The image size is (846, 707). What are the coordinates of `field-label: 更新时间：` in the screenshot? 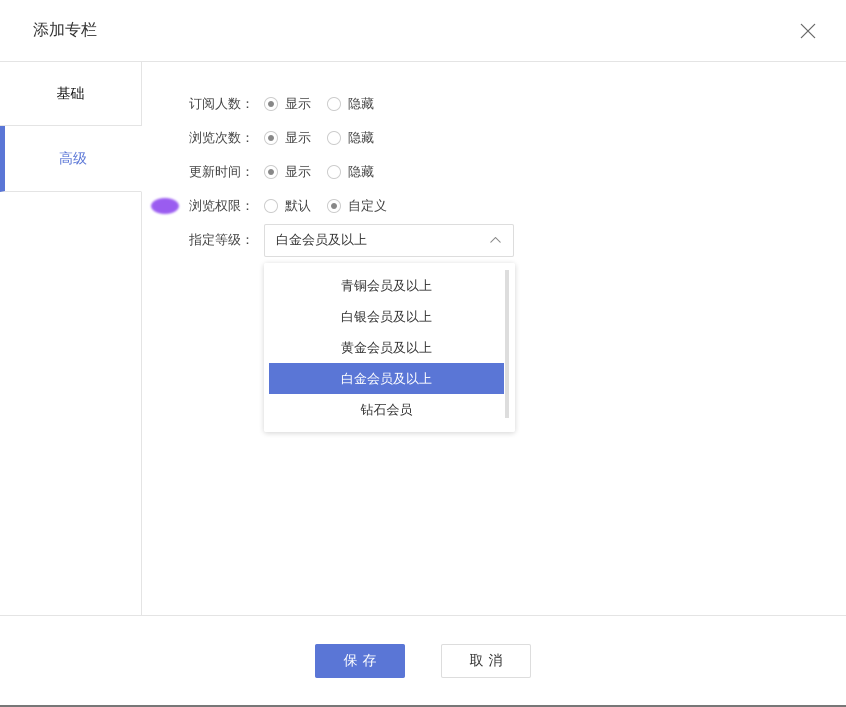 It's located at (222, 172).